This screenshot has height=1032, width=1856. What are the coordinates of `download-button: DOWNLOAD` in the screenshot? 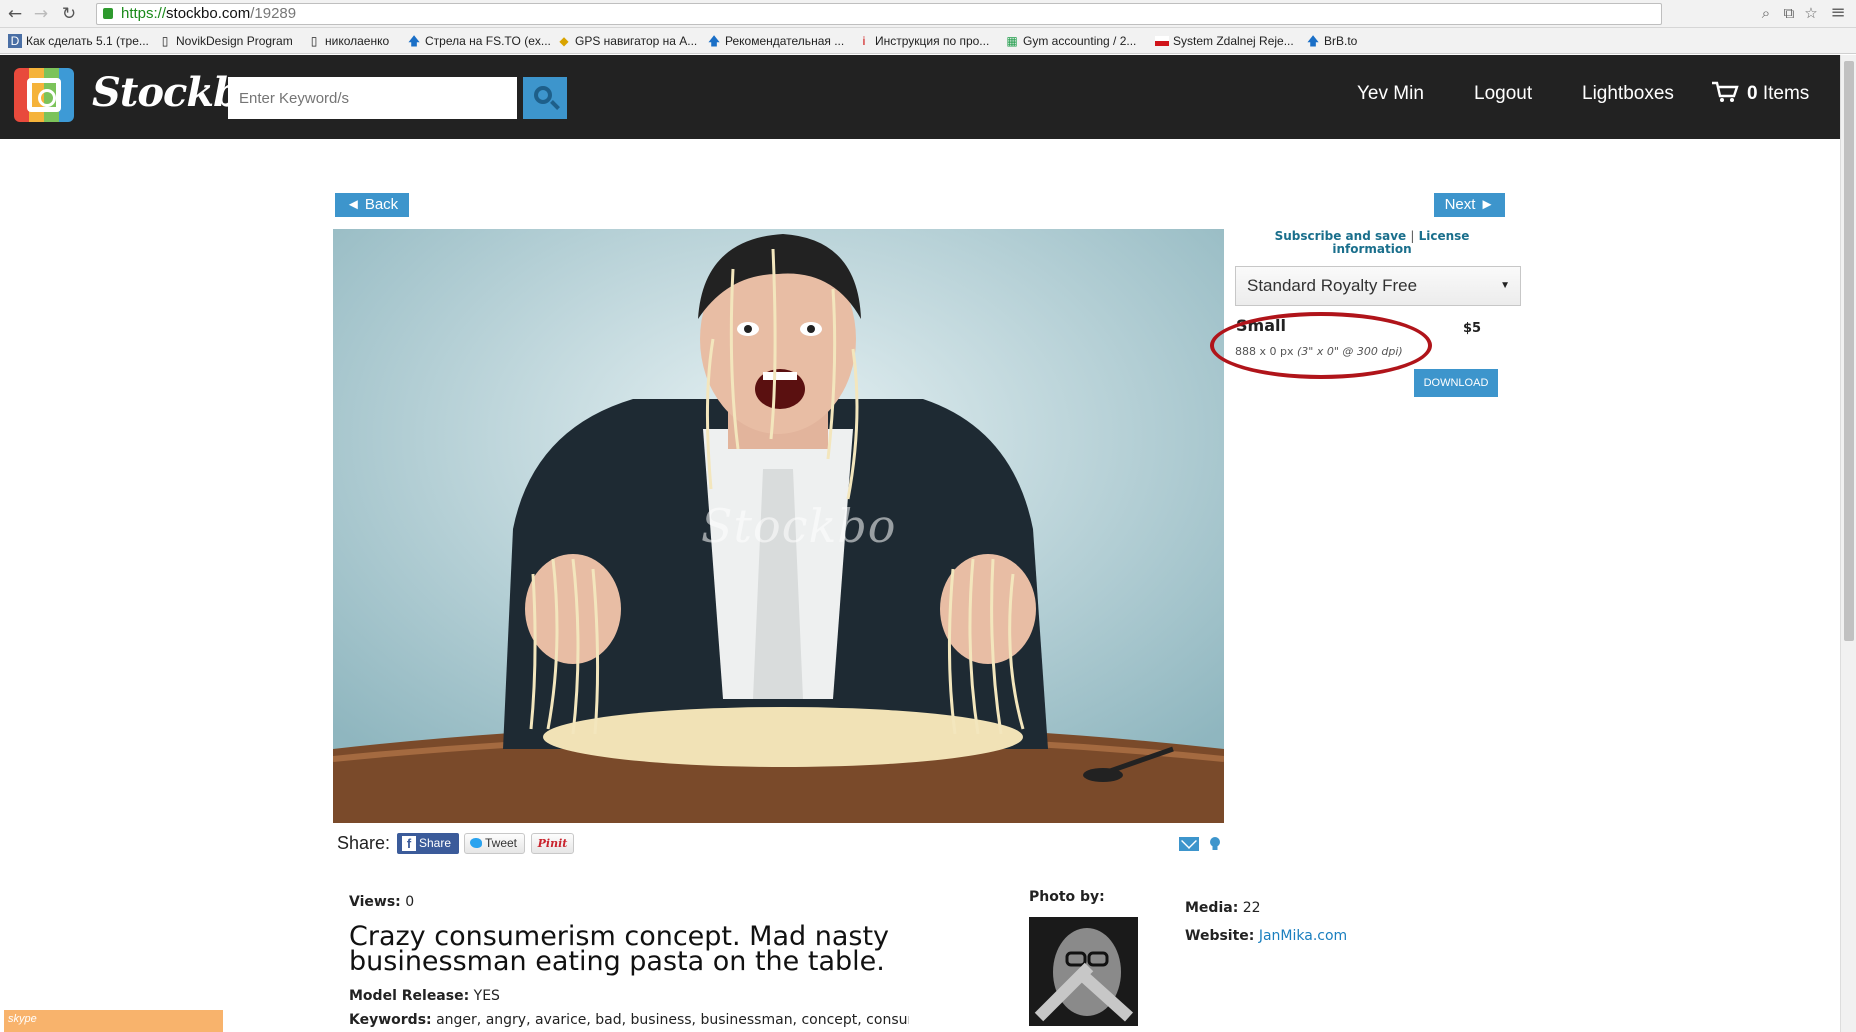 It's located at (1456, 383).